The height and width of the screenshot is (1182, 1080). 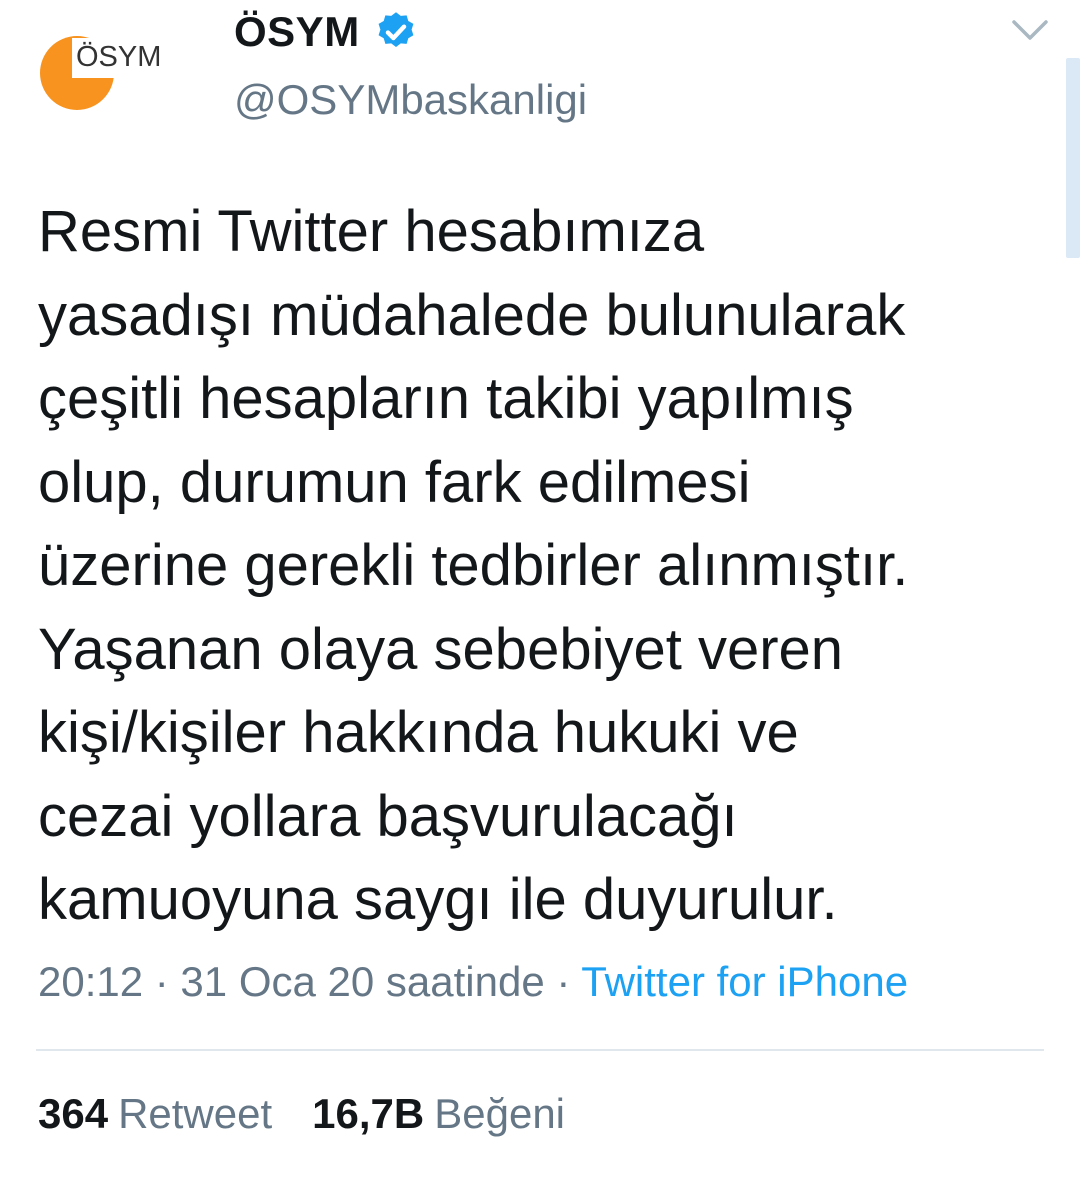 What do you see at coordinates (472, 315) in the screenshot?
I see `tweet-text-line: yasadışı müdahalede bulunularak` at bounding box center [472, 315].